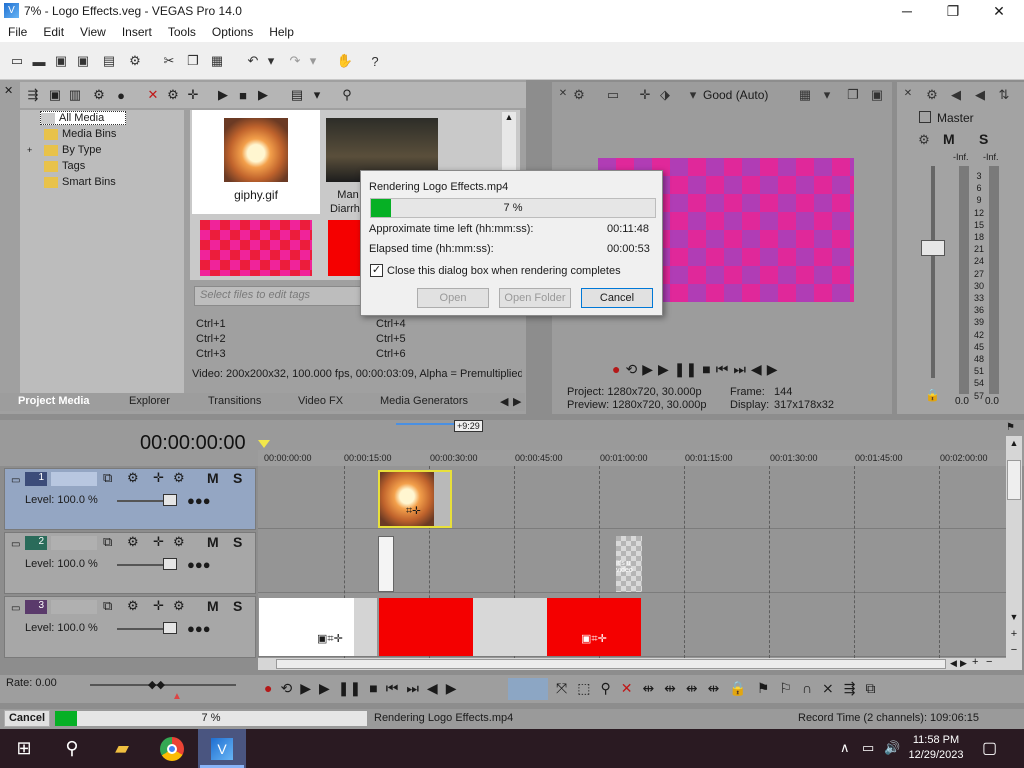 Image resolution: width=1024 pixels, height=768 pixels. Describe the element at coordinates (953, 663) in the screenshot. I see `hscroll-left-icon: ◀` at that location.